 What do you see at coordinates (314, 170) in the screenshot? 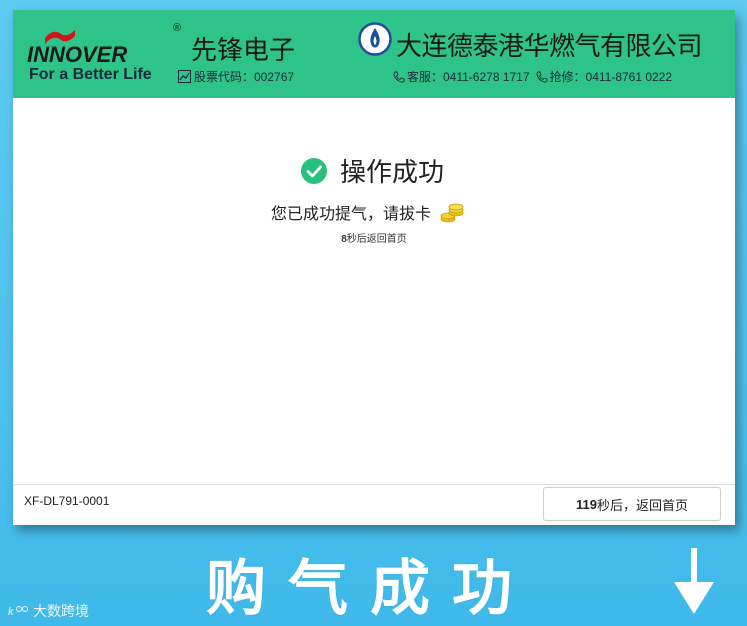
I see `check-circle-icon` at bounding box center [314, 170].